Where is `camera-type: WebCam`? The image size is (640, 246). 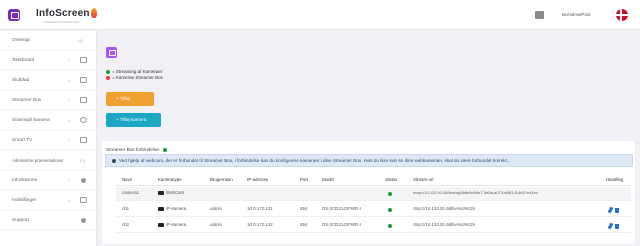
camera-type: WebCam is located at coordinates (171, 192).